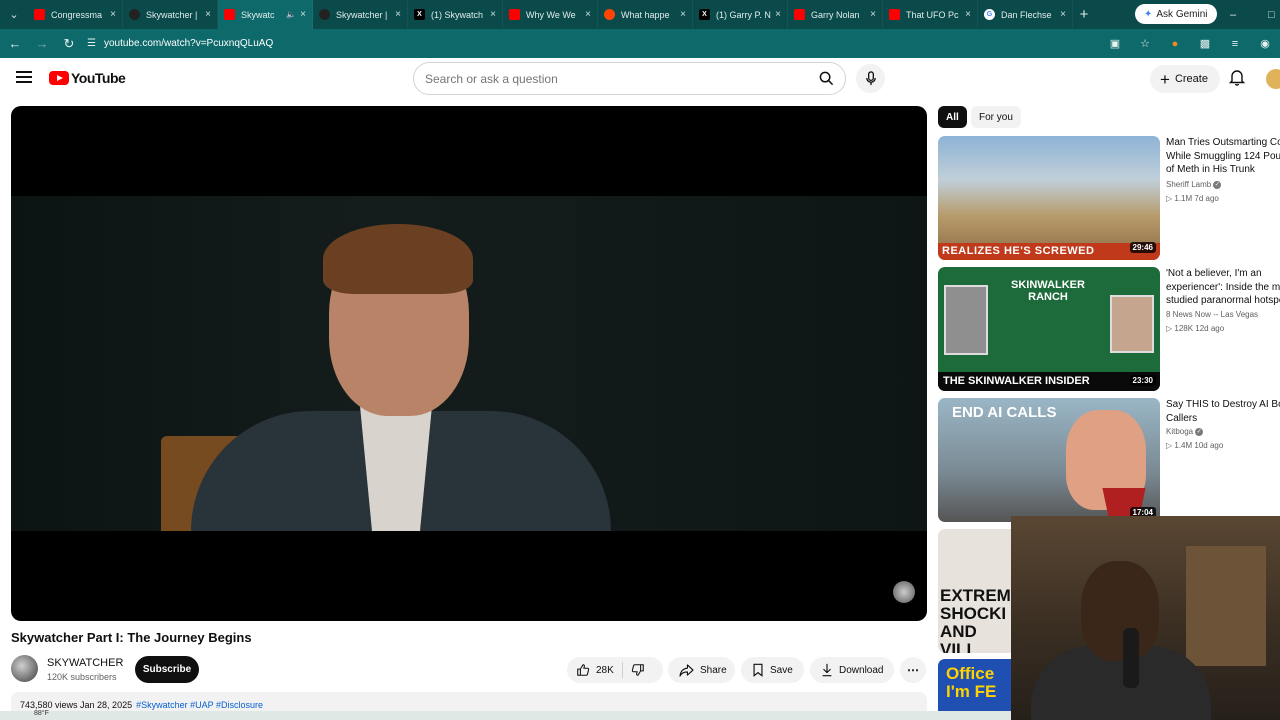 This screenshot has width=1280, height=720. What do you see at coordinates (1115, 43) in the screenshot?
I see `cast-icon: ▣` at bounding box center [1115, 43].